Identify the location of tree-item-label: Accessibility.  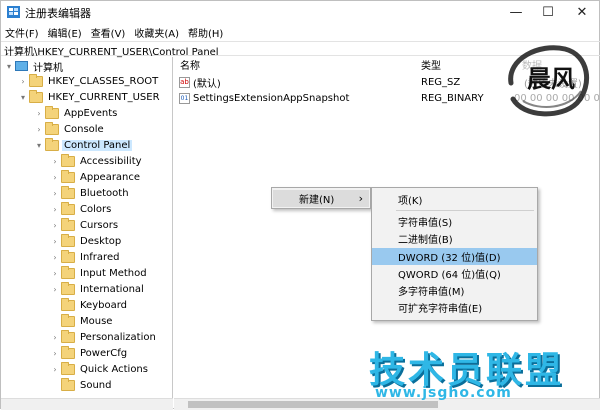
(111, 161).